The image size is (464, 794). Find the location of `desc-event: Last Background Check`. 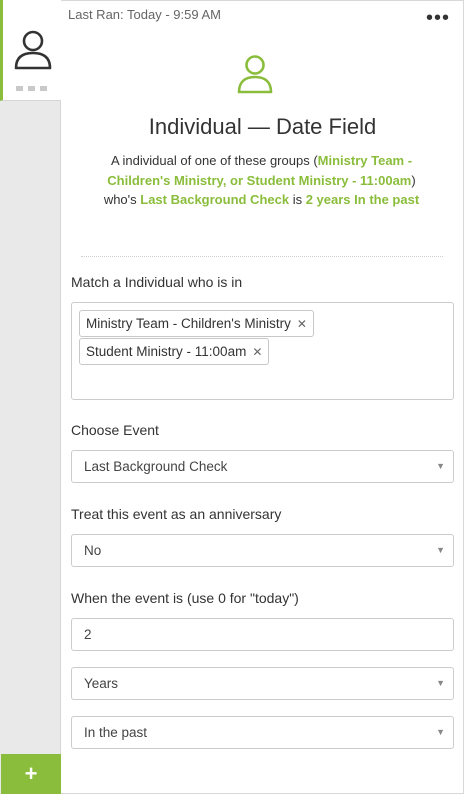

desc-event: Last Background Check is located at coordinates (215, 199).